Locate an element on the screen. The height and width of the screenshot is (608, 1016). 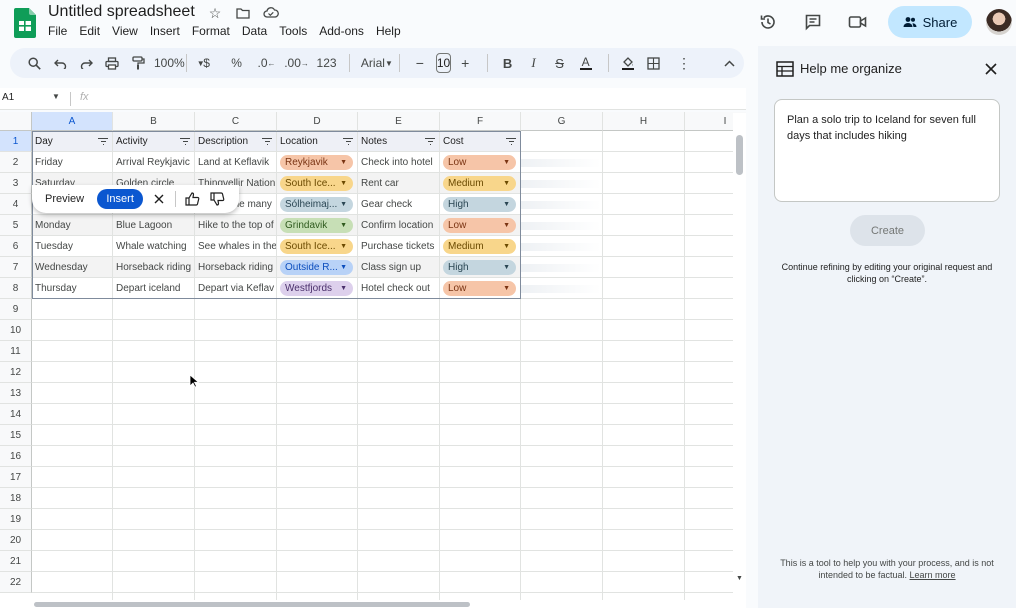
comments-icon is located at coordinates (813, 22).